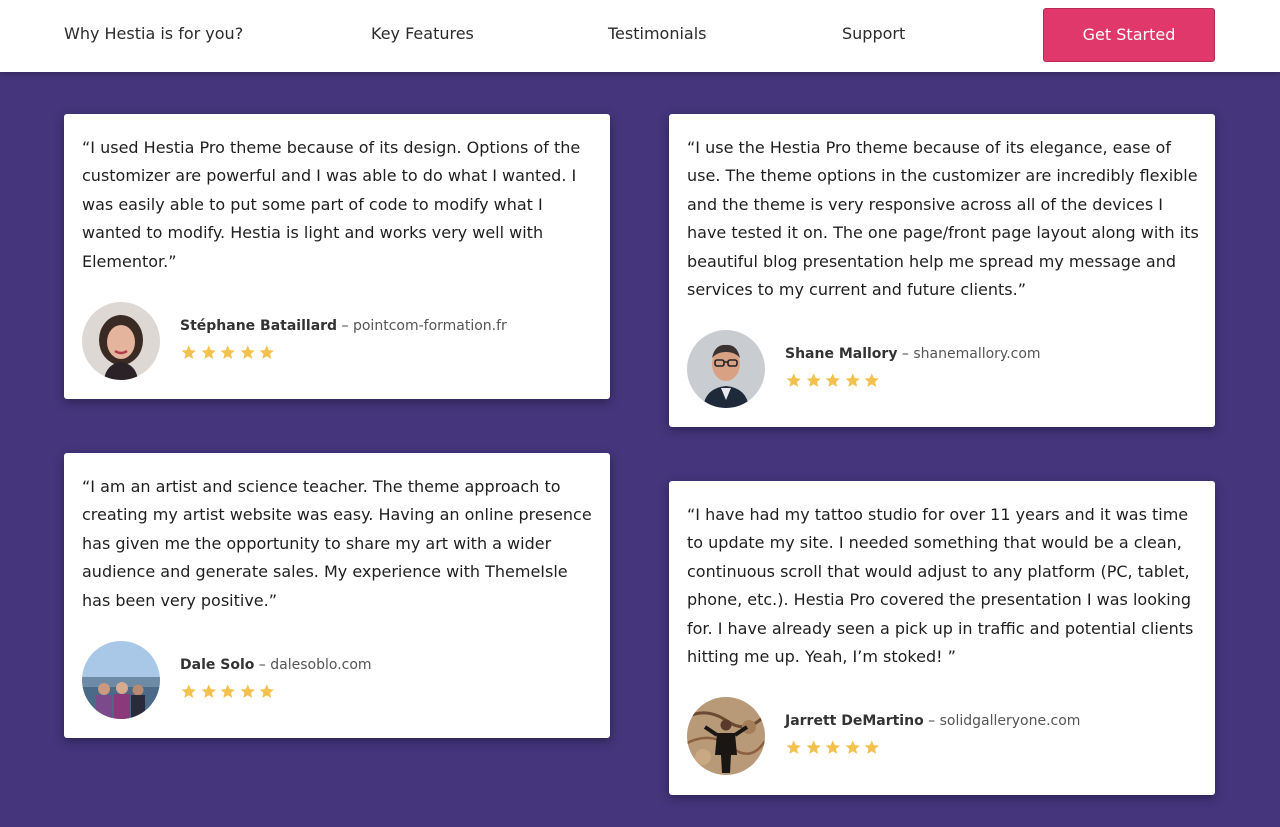 The height and width of the screenshot is (827, 1280). What do you see at coordinates (841, 354) in the screenshot?
I see `author-name: Shane Mallory` at bounding box center [841, 354].